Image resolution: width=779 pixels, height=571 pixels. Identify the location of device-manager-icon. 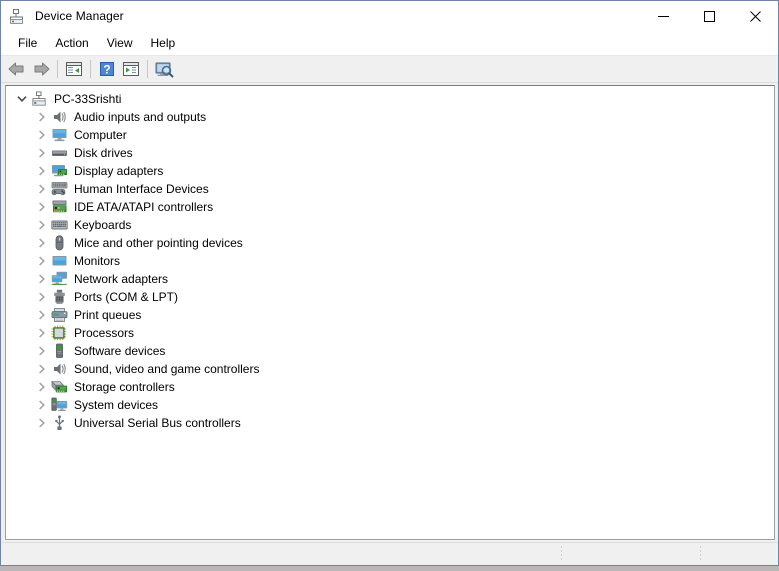
(17, 16).